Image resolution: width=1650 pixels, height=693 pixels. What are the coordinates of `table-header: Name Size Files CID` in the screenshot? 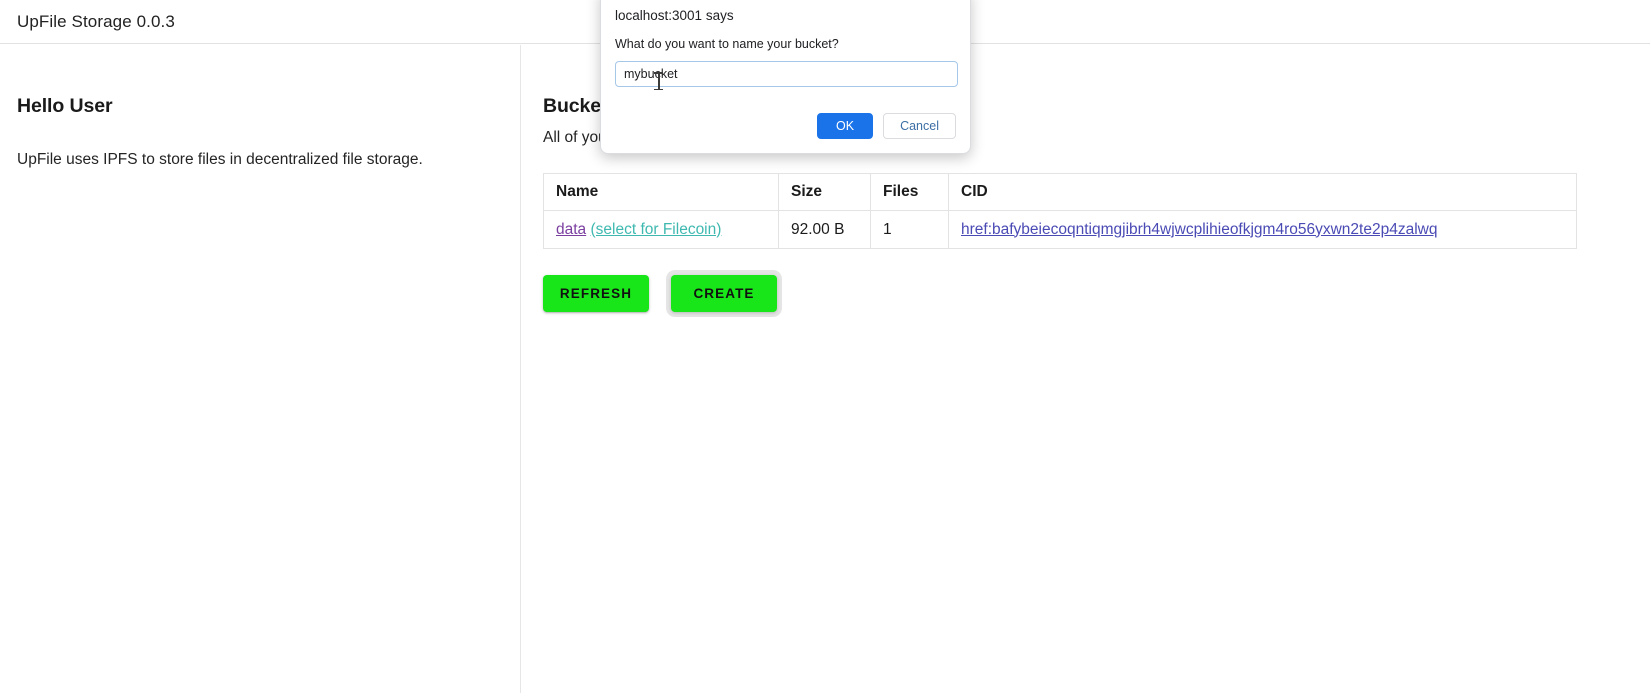 It's located at (1060, 192).